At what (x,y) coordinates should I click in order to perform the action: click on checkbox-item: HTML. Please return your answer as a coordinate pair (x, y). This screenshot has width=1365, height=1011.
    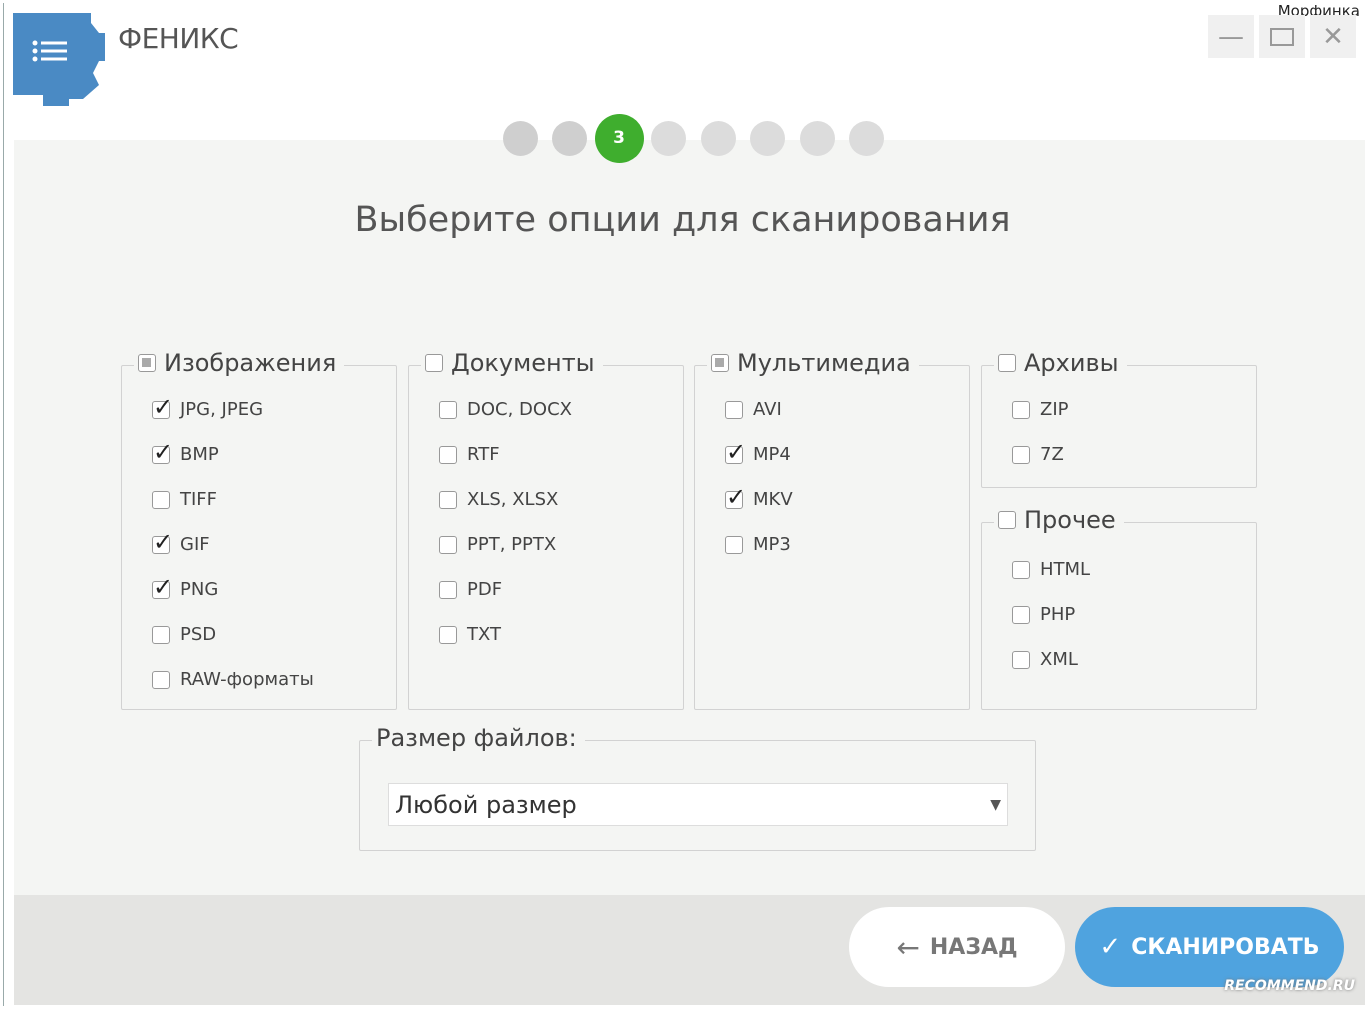
    Looking at the image, I should click on (1051, 569).